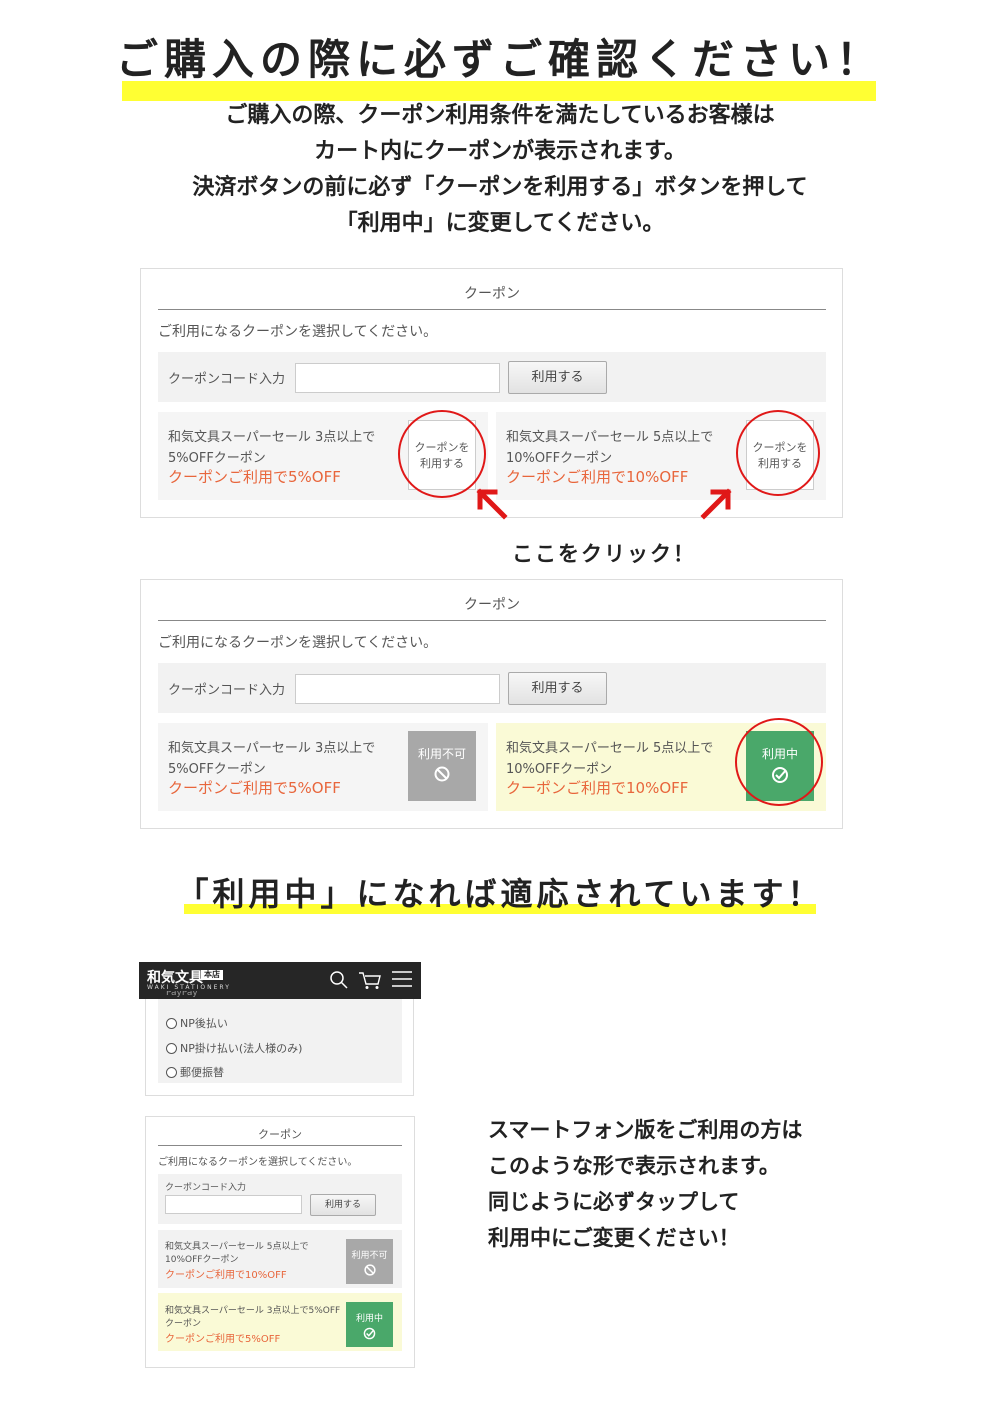  I want to click on check-circle-icon, so click(369, 1333).